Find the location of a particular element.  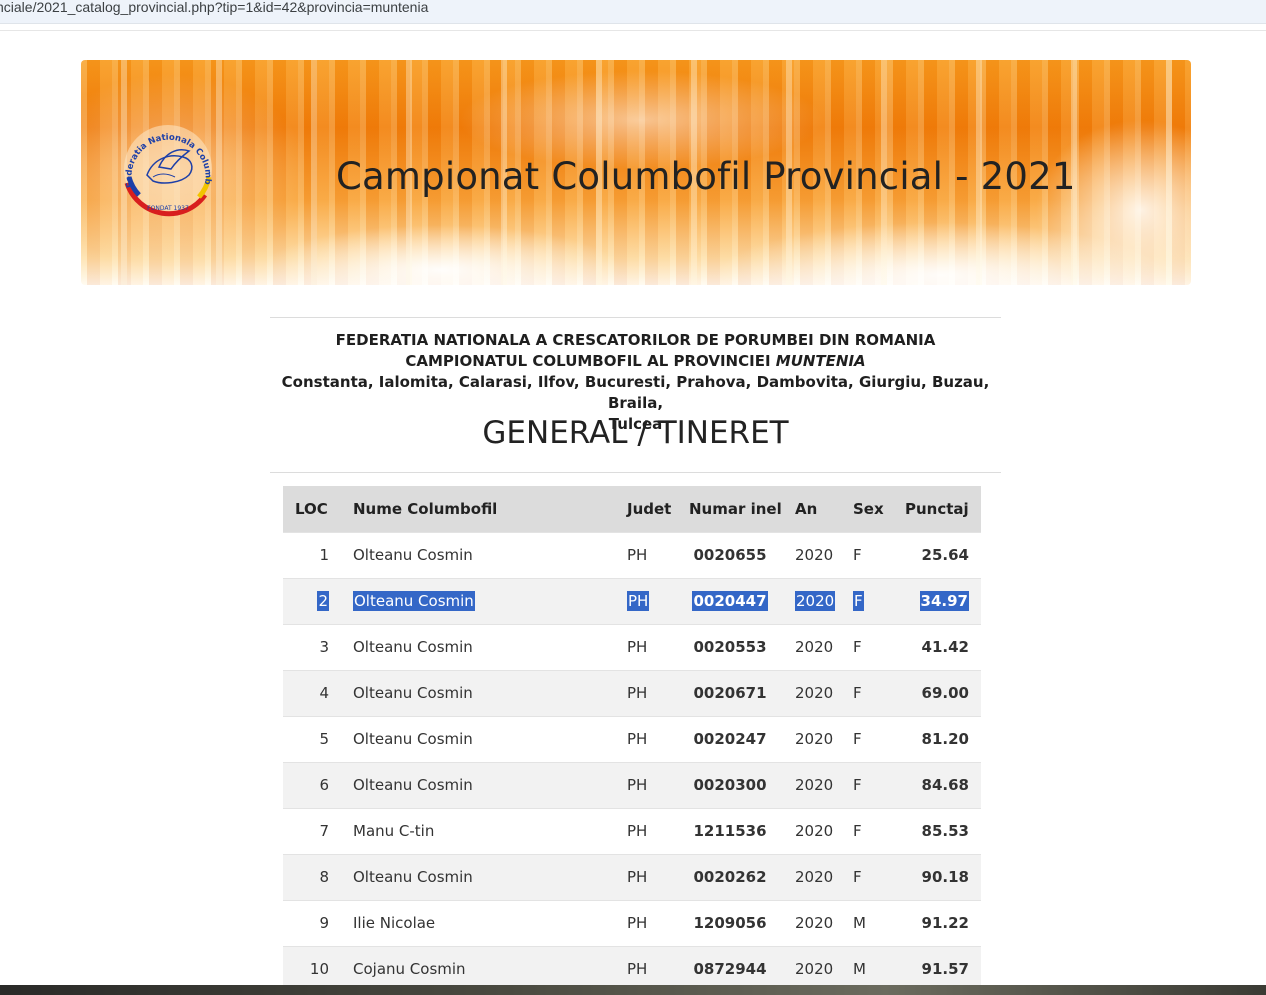

col-numar-inel: Numar inel is located at coordinates (730, 509).